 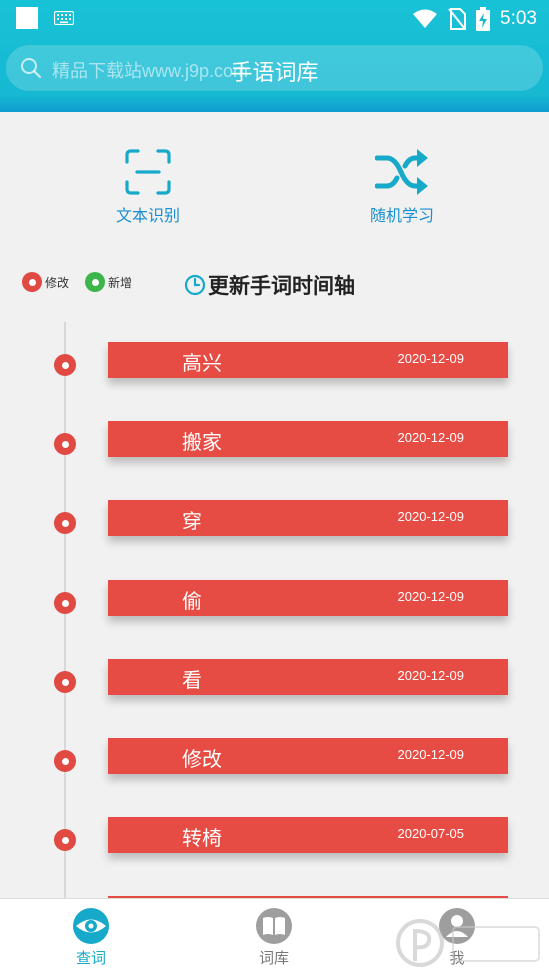 I want to click on nav-search-label: 查词, so click(x=90, y=958).